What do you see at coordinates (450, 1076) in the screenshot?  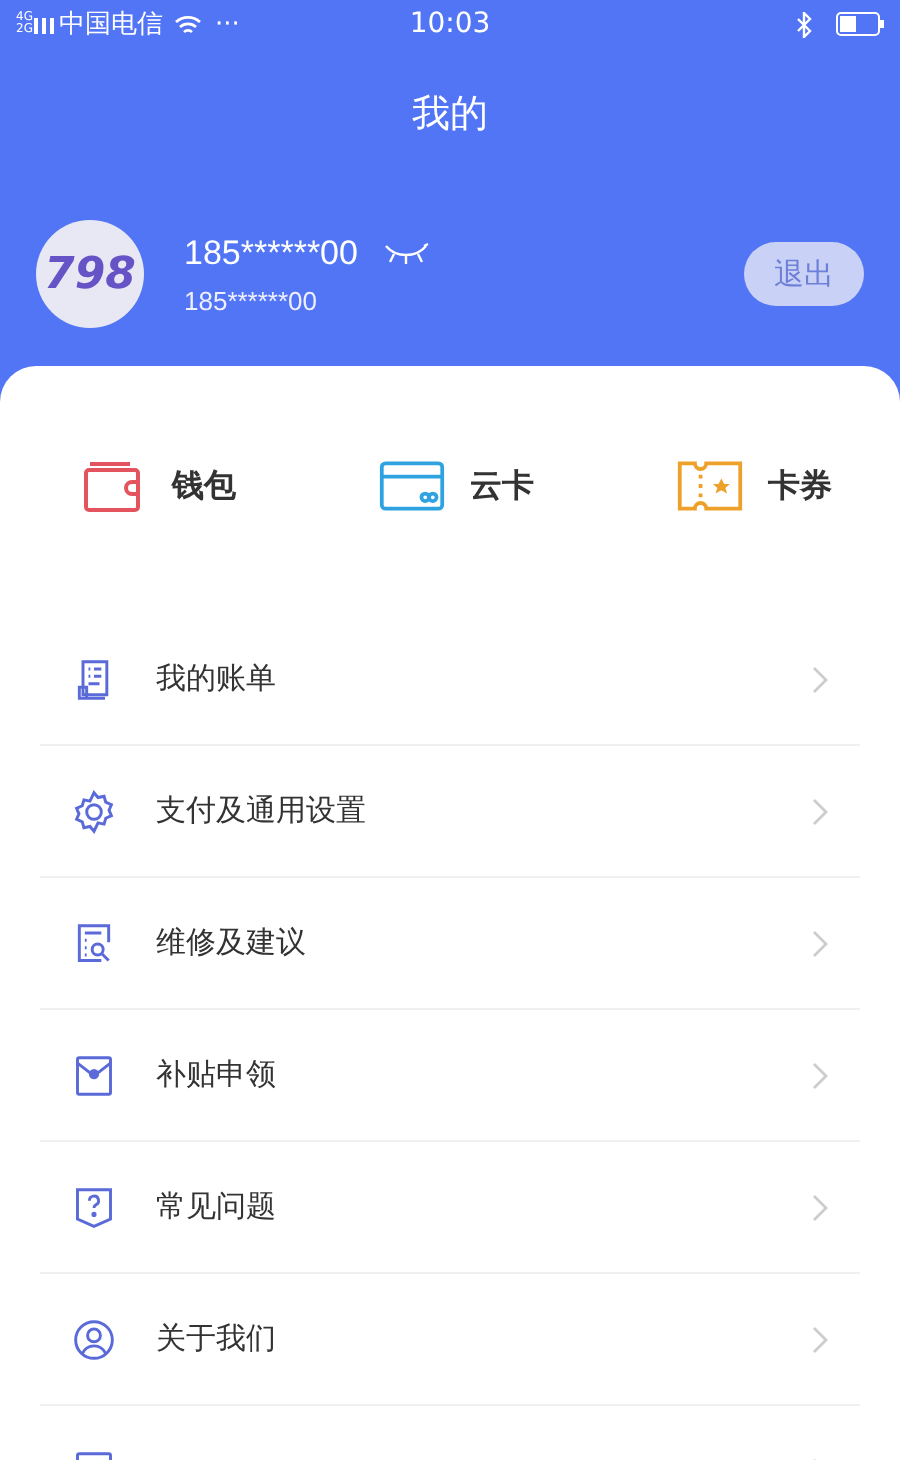 I see `menu-item: 补贴申领` at bounding box center [450, 1076].